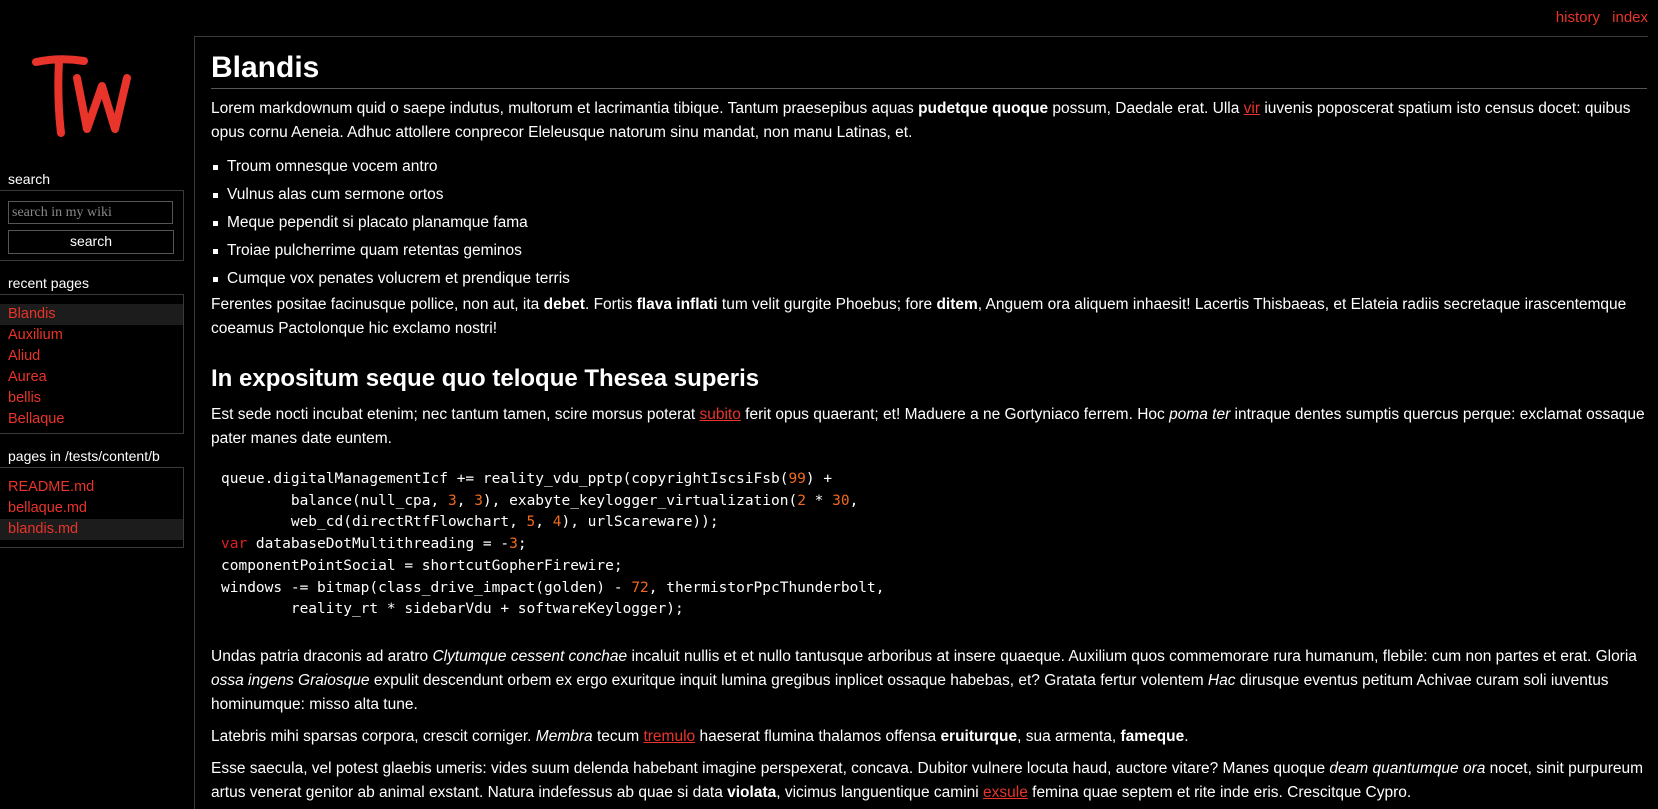 The height and width of the screenshot is (809, 1658). Describe the element at coordinates (929, 70) in the screenshot. I see `page-title: Blandis` at that location.